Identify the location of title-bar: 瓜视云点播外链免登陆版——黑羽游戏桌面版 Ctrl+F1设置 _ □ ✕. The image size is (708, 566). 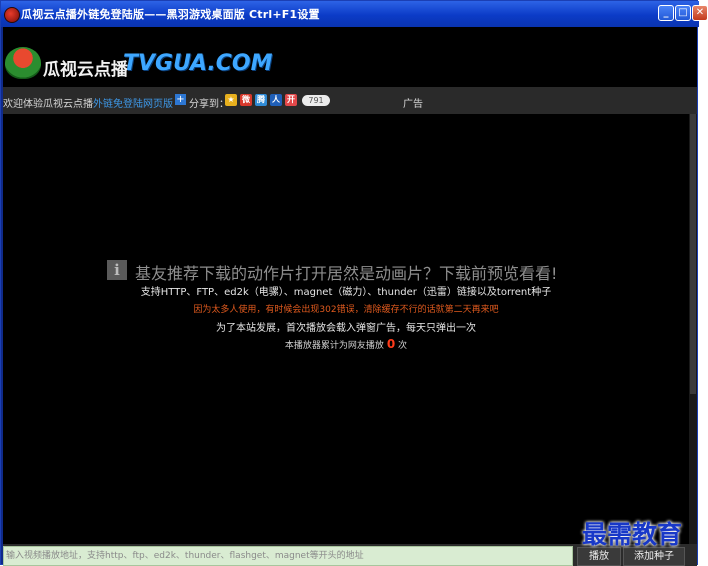
(354, 14).